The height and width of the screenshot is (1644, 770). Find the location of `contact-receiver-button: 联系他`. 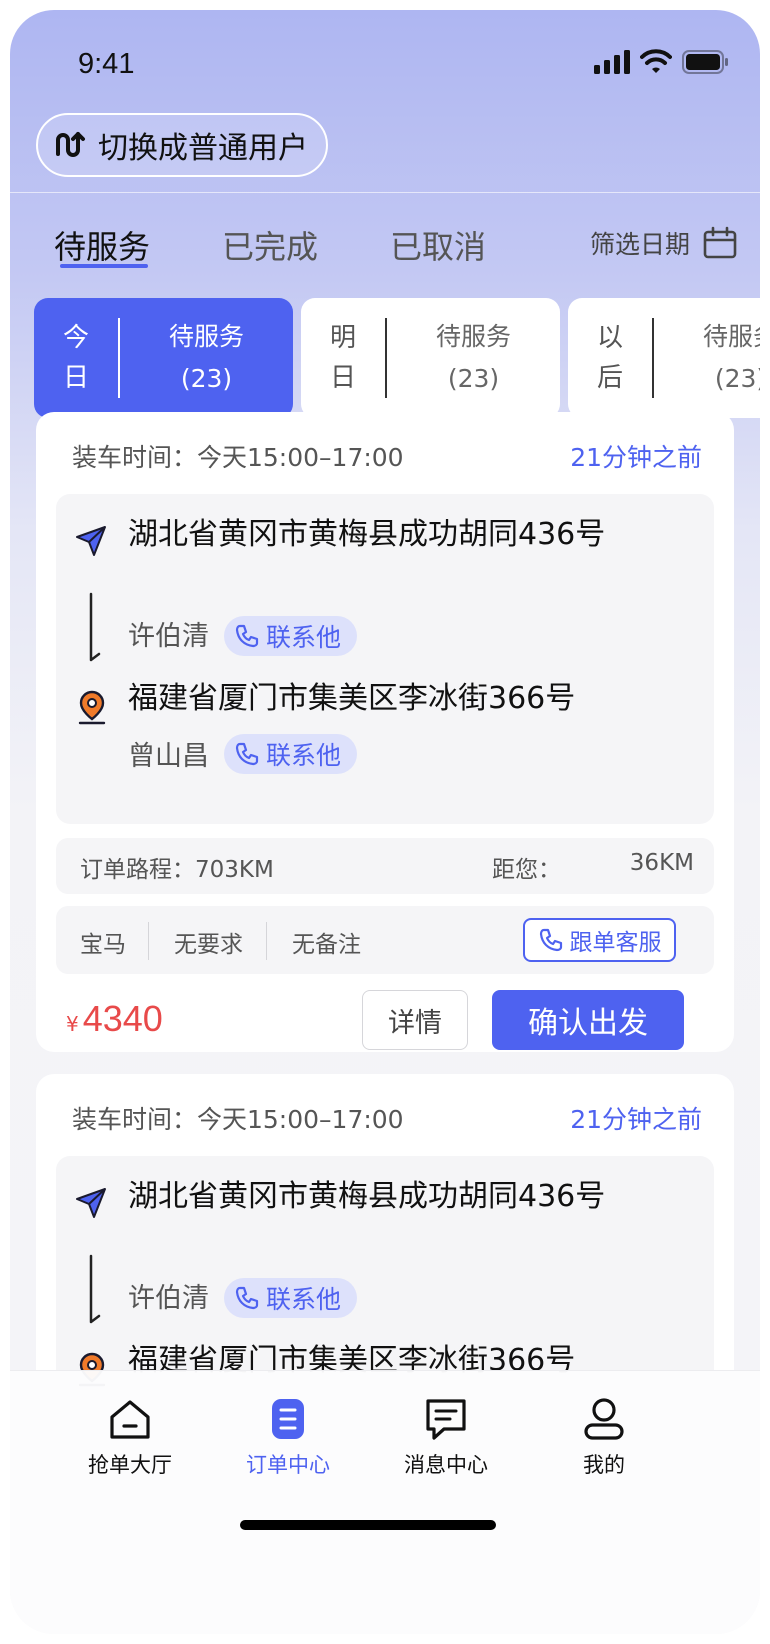

contact-receiver-button: 联系他 is located at coordinates (291, 754).